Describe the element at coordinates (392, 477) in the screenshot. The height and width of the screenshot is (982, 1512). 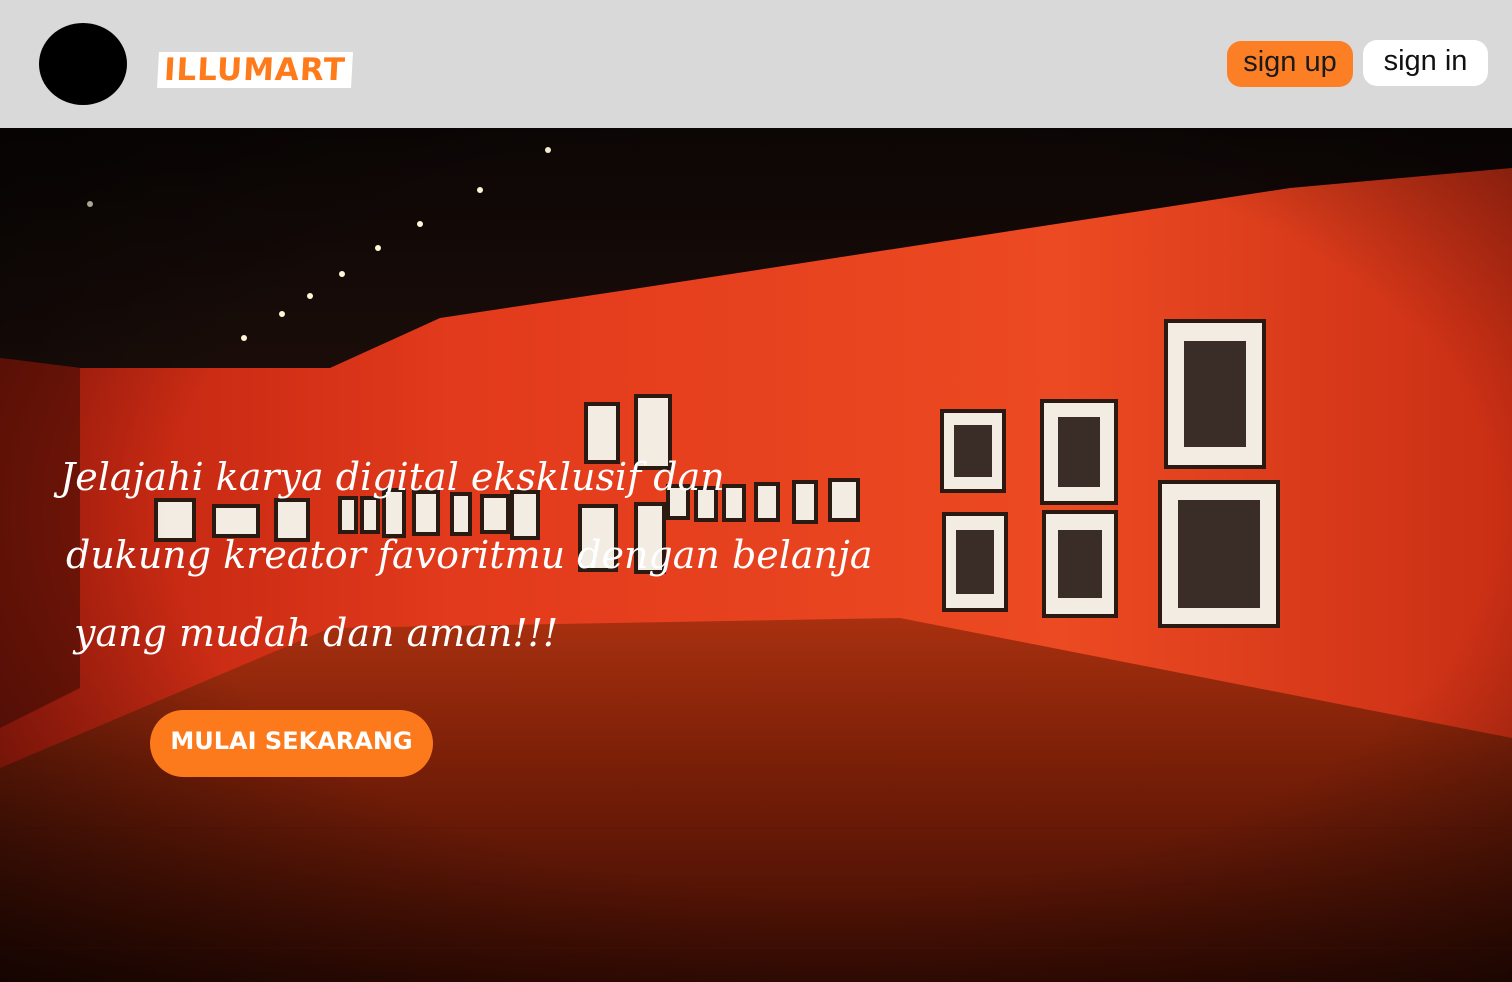
I see `hero-tagline-line: Jelajahi karya digital eksklusif dan` at that location.